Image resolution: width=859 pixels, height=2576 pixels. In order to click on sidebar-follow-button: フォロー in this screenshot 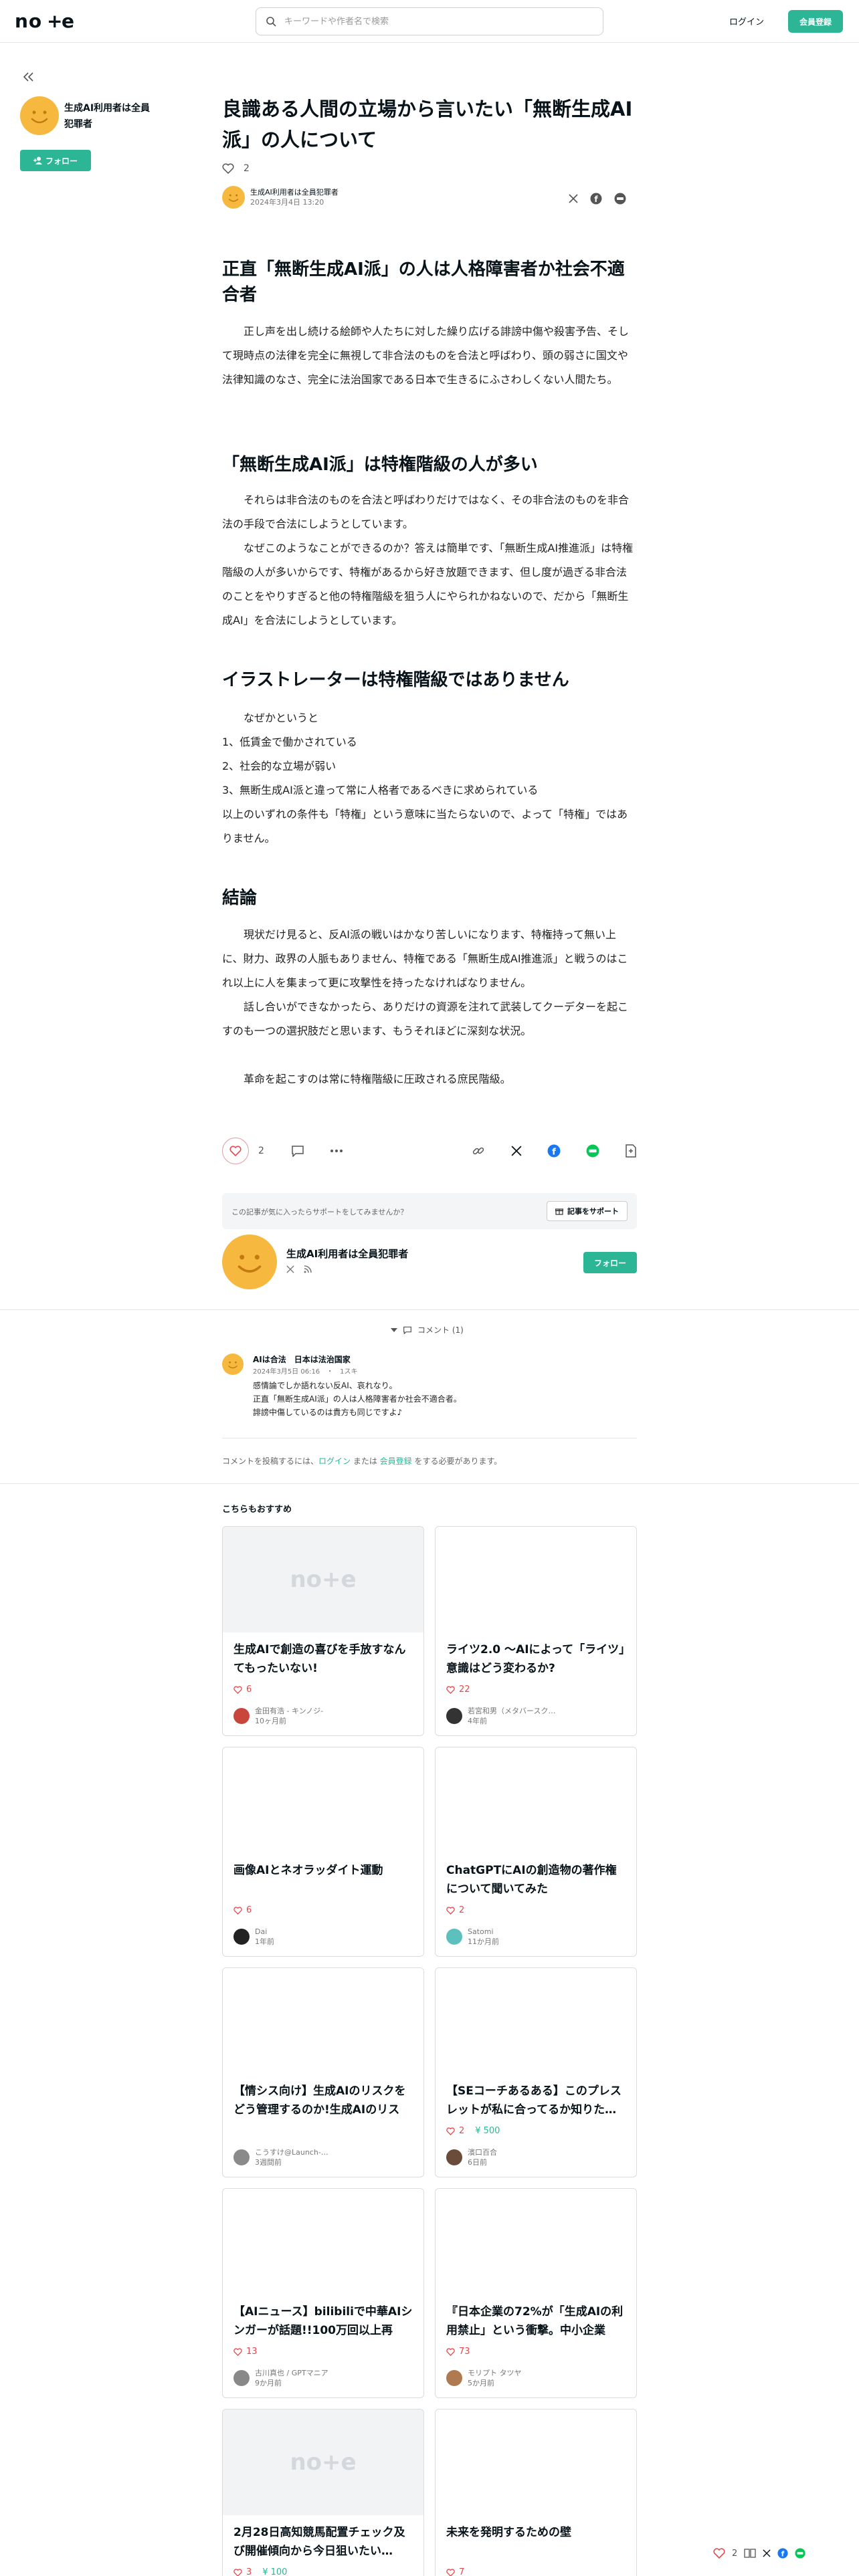, I will do `click(56, 160)`.